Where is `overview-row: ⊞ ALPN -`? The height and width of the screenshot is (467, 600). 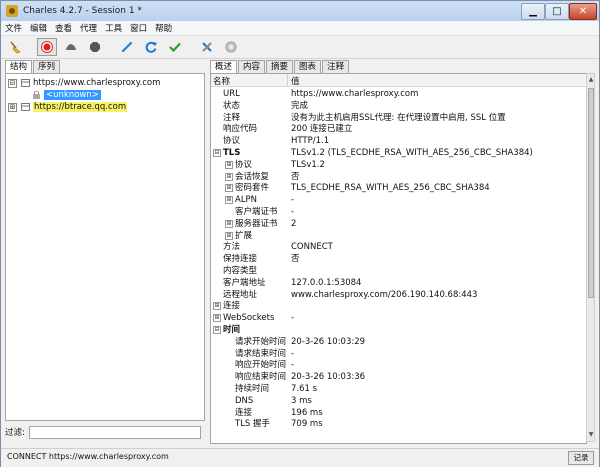 overview-row: ⊞ ALPN - is located at coordinates (398, 200).